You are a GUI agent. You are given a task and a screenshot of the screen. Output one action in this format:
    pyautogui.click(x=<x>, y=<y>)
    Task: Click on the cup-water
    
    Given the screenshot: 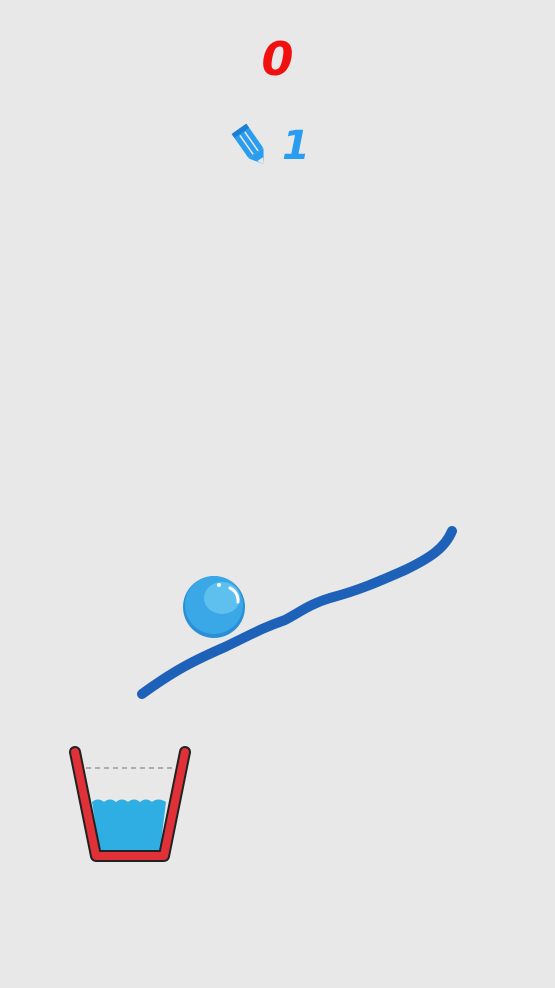 What is the action you would take?
    pyautogui.click(x=129, y=825)
    